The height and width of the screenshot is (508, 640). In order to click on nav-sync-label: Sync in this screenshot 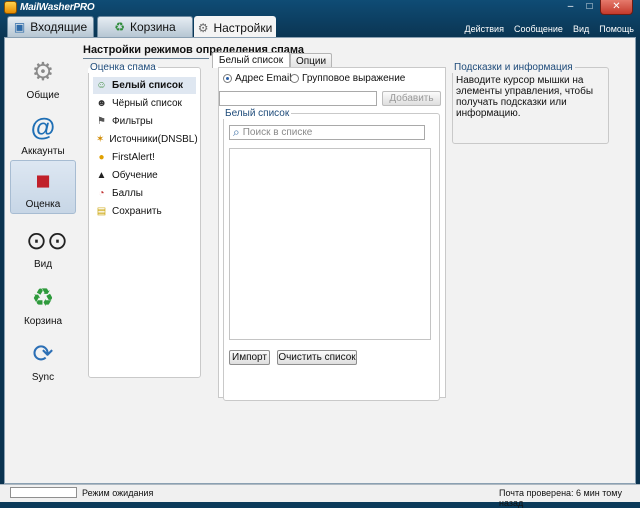, I will do `click(43, 377)`.